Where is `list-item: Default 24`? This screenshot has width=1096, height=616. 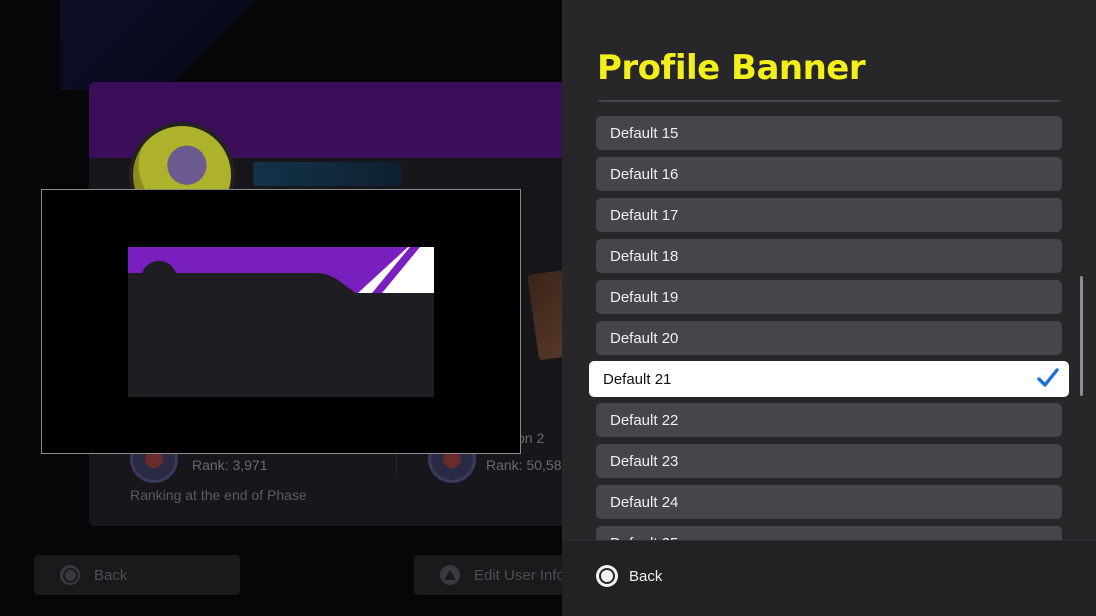
list-item: Default 24 is located at coordinates (829, 502).